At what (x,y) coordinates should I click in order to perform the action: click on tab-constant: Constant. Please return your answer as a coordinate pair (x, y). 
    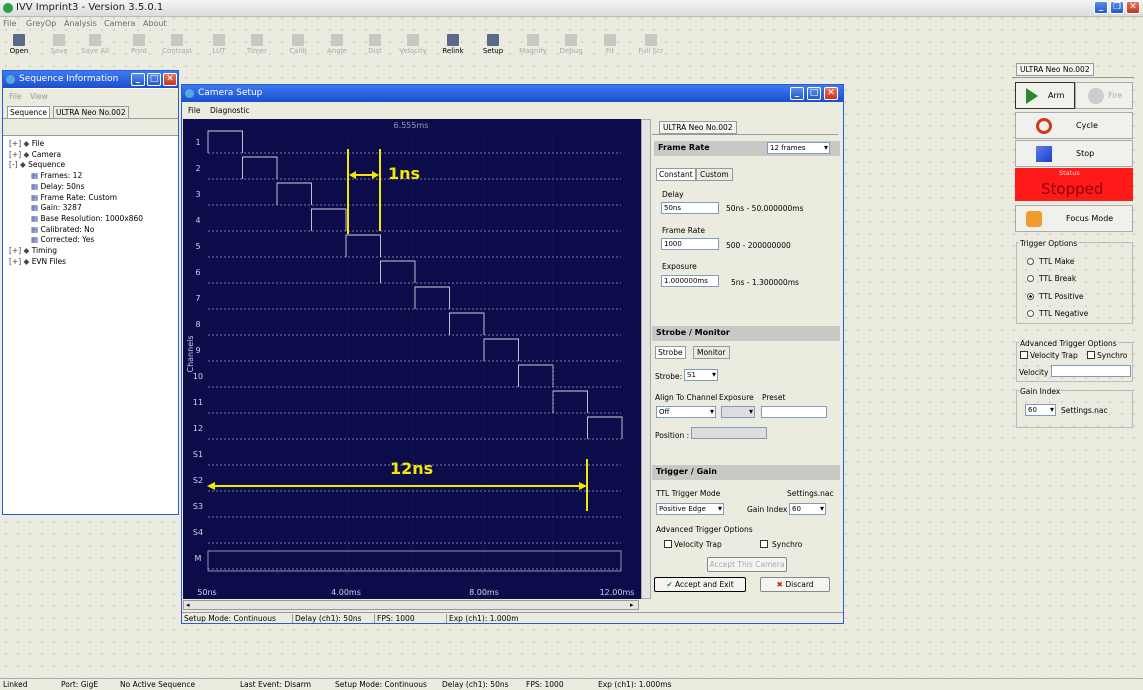
    Looking at the image, I should click on (676, 174).